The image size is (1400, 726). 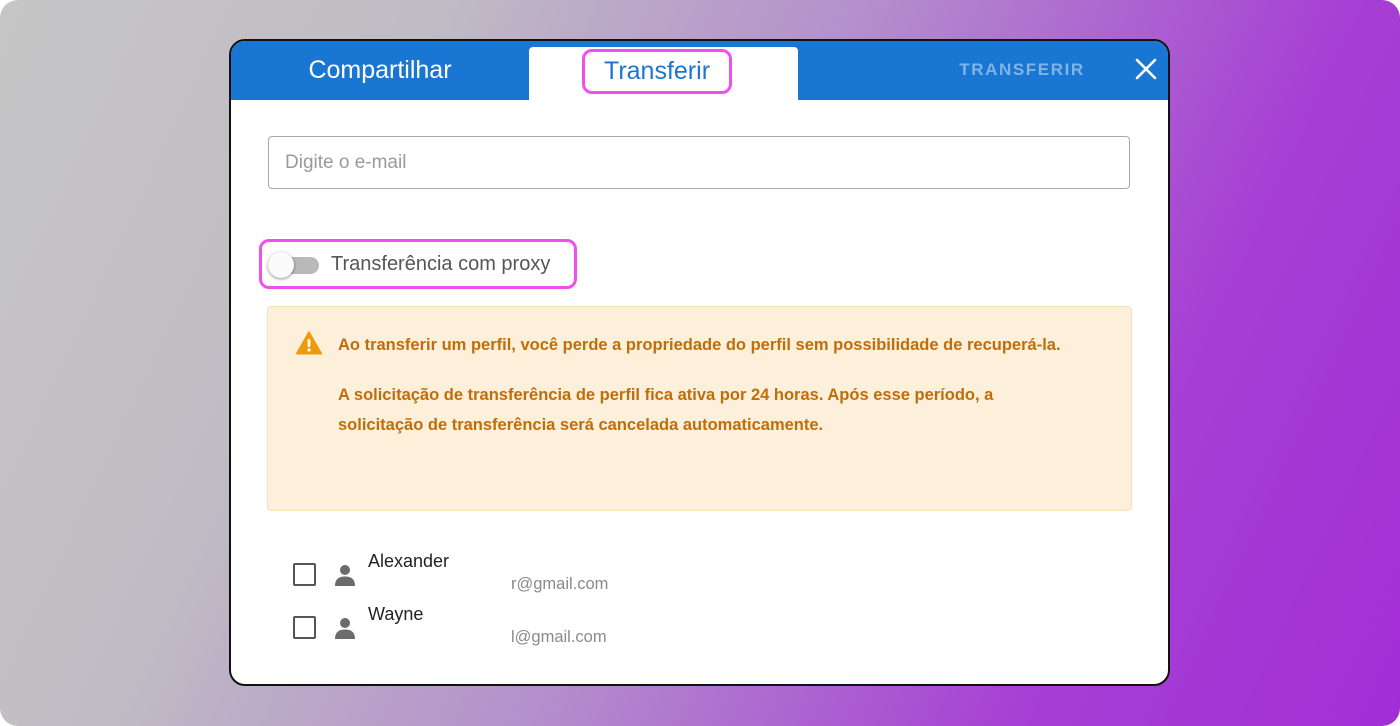 What do you see at coordinates (409, 561) in the screenshot?
I see `user-name: Alexander` at bounding box center [409, 561].